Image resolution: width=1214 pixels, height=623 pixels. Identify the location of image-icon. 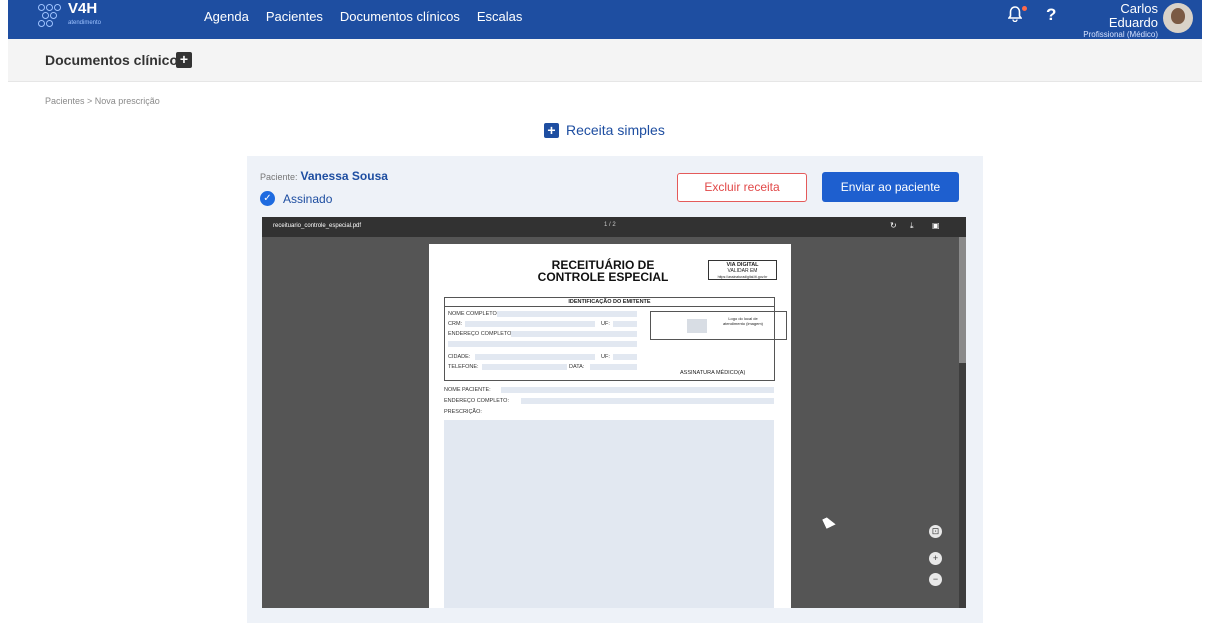
(697, 326).